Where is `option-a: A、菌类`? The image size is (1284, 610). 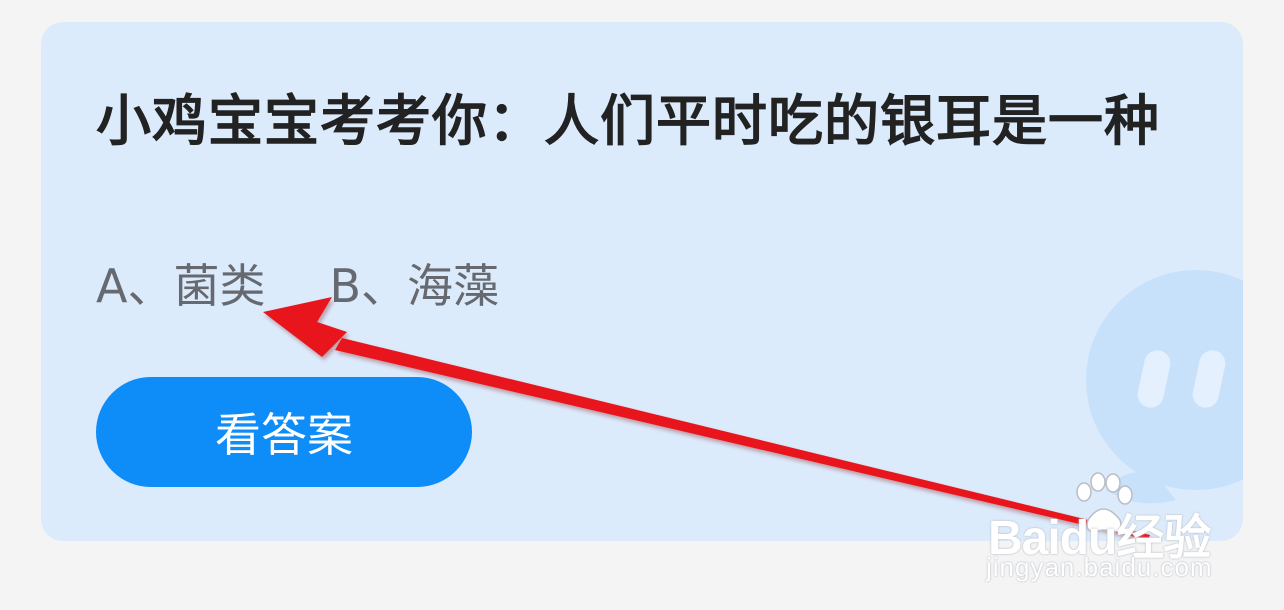
option-a: A、菌类 is located at coordinates (180, 286).